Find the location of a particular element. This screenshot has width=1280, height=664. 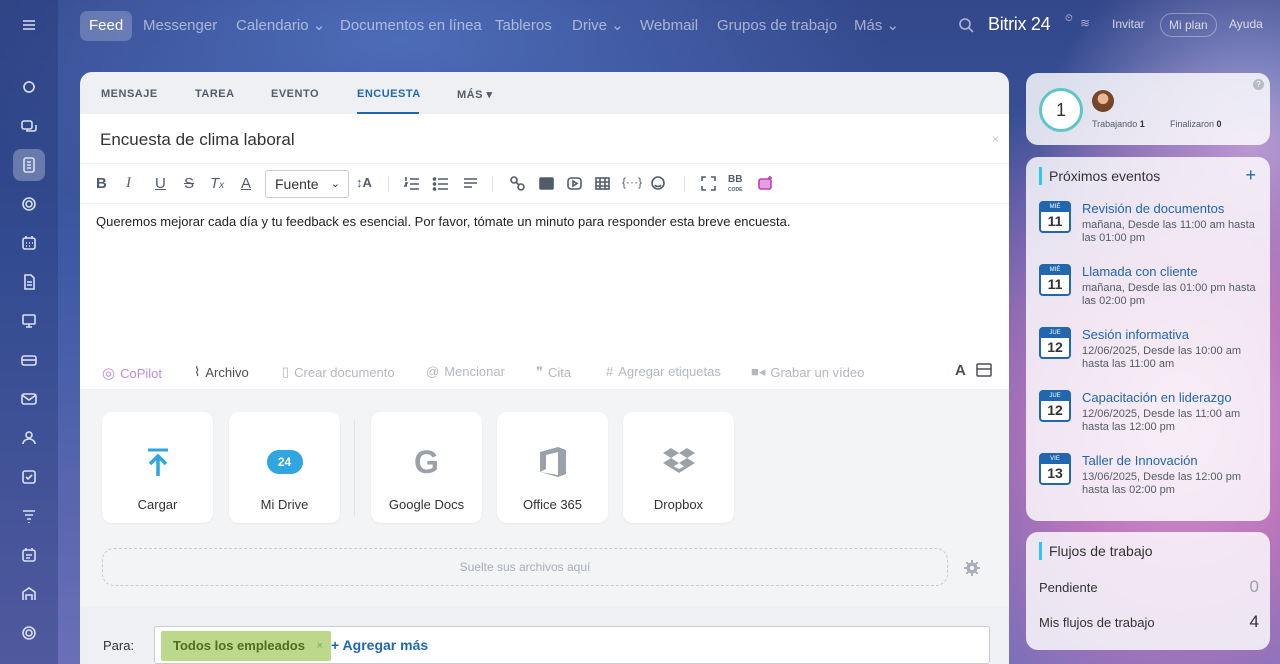

add-more-link: + Agregar más is located at coordinates (379, 645).